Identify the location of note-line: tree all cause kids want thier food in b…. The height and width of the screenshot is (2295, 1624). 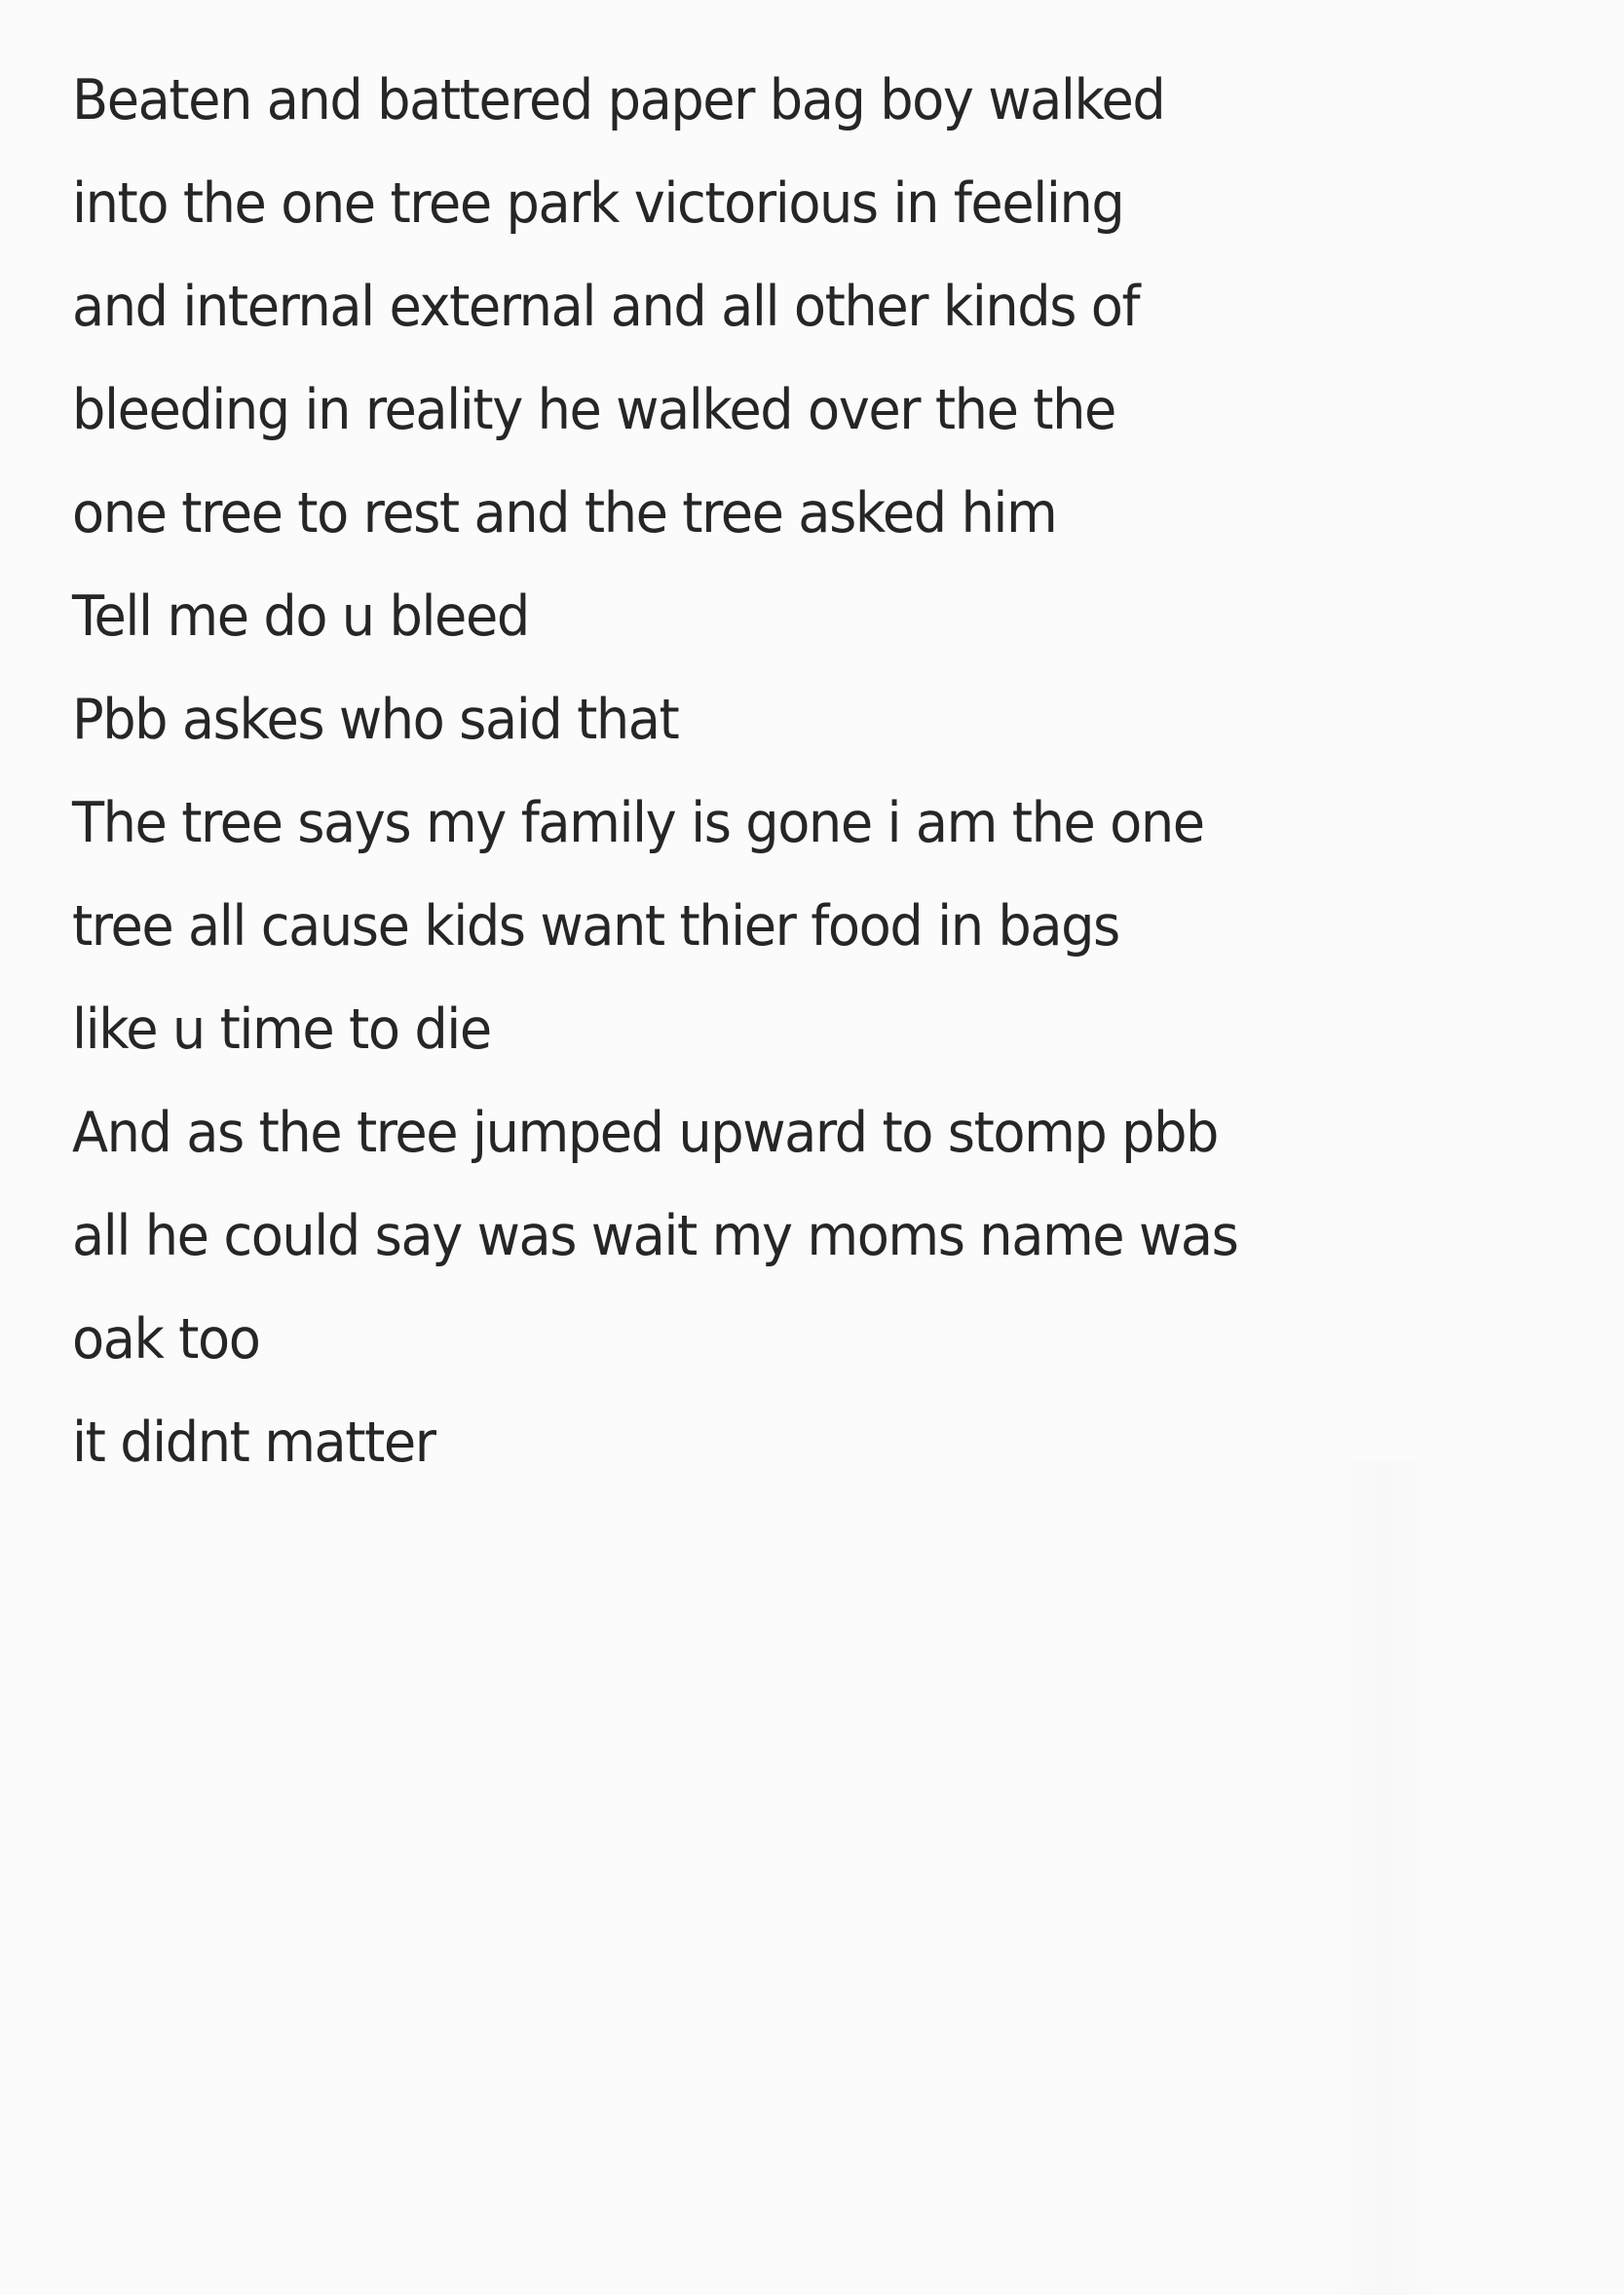
(596, 926).